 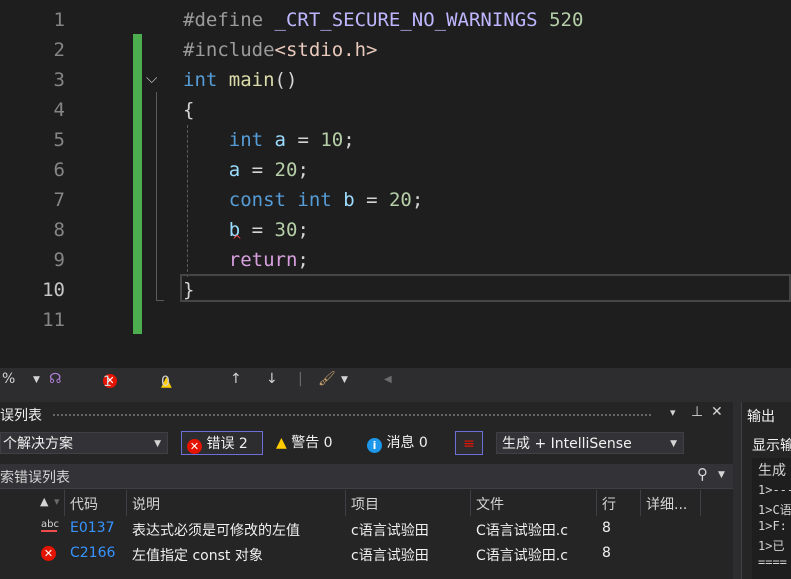 What do you see at coordinates (197, 556) in the screenshot?
I see `error-description: 左值指定 const 对象` at bounding box center [197, 556].